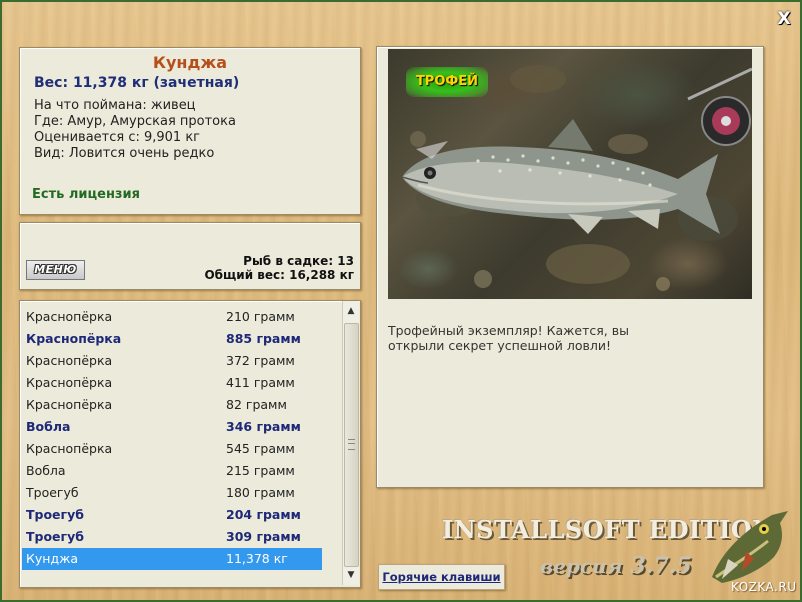  I want to click on fish-count: Рыб в садке: 13, so click(298, 261).